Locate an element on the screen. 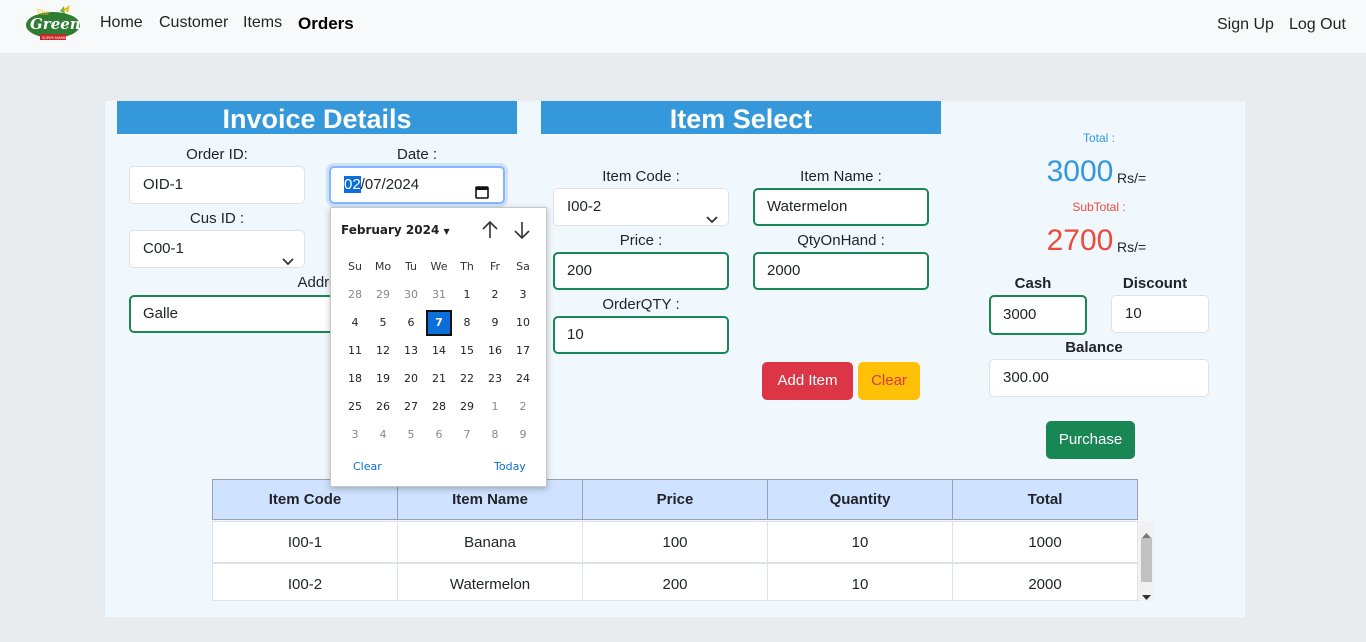 Image resolution: width=1366 pixels, height=642 pixels. calendar-icon is located at coordinates (482, 188).